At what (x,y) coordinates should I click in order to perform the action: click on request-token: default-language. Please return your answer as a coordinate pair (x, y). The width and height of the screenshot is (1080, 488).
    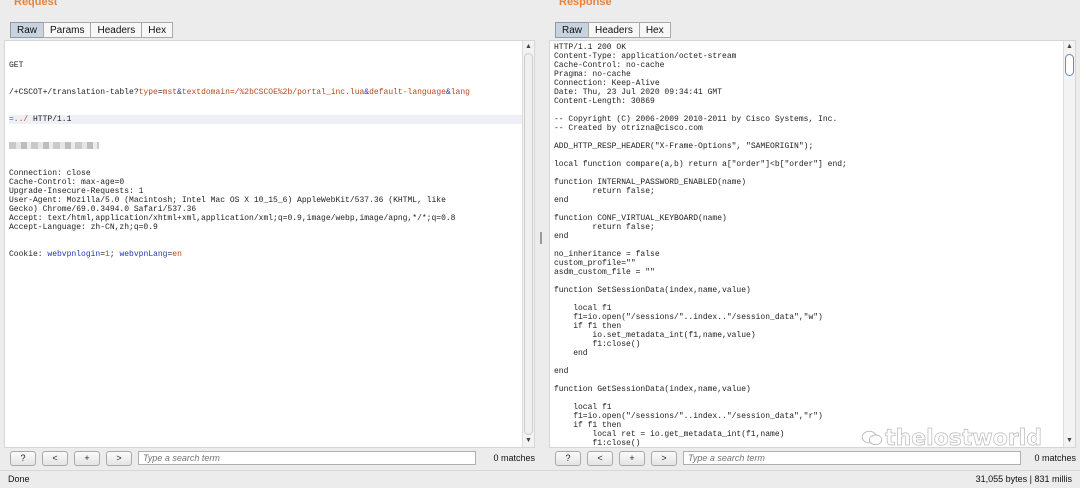
    Looking at the image, I should click on (407, 92).